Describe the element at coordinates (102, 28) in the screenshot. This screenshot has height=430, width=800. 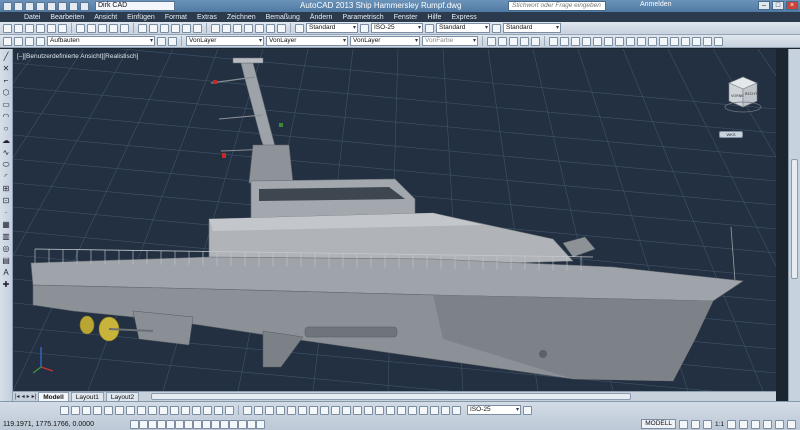
I see `paste-icon` at that location.